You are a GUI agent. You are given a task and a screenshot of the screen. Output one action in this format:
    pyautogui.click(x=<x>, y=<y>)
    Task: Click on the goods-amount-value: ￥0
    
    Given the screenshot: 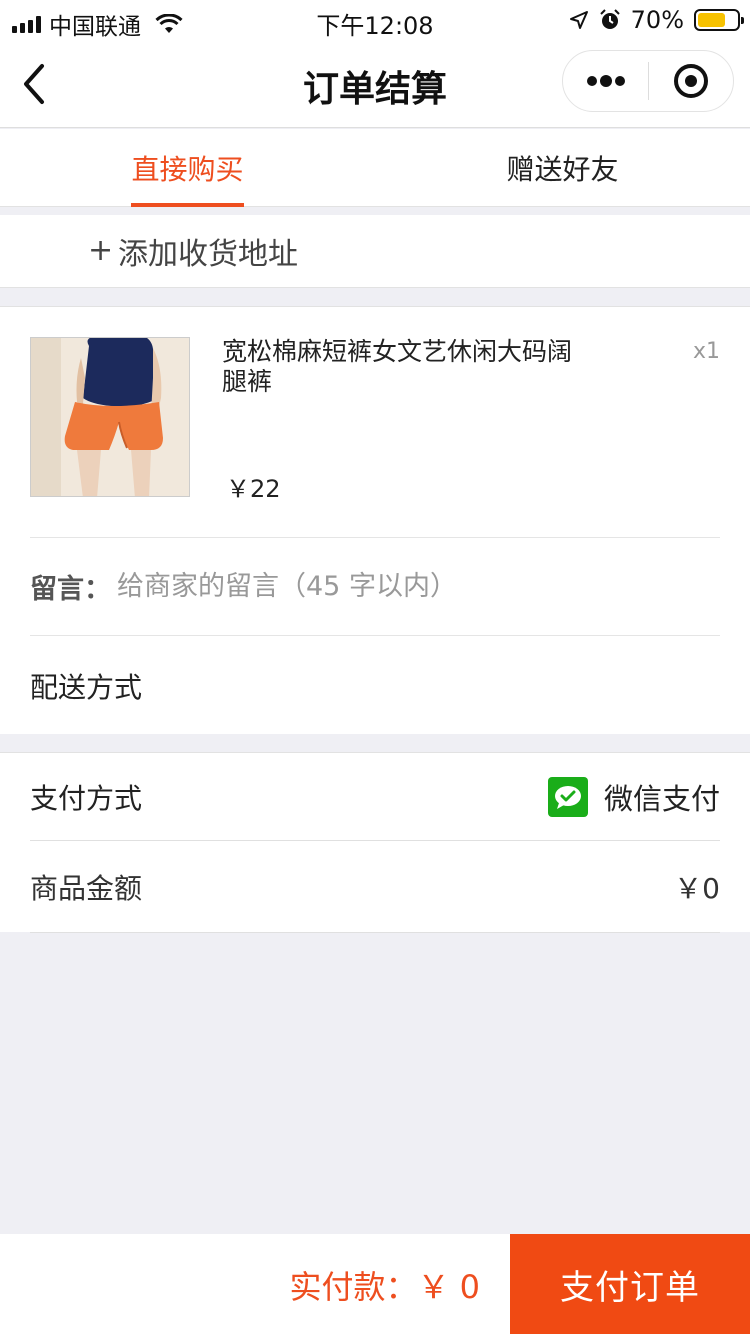 What is the action you would take?
    pyautogui.click(x=697, y=888)
    